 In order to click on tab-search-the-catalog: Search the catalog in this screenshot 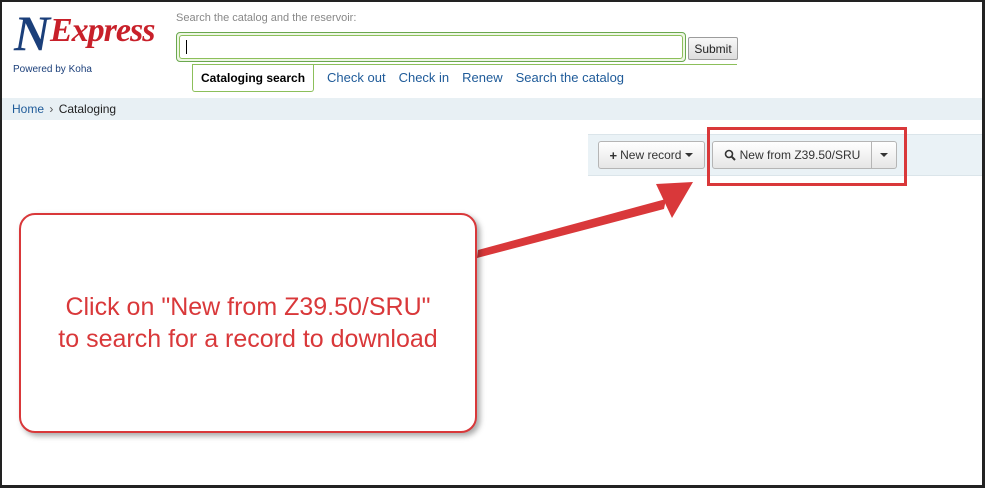, I will do `click(570, 78)`.